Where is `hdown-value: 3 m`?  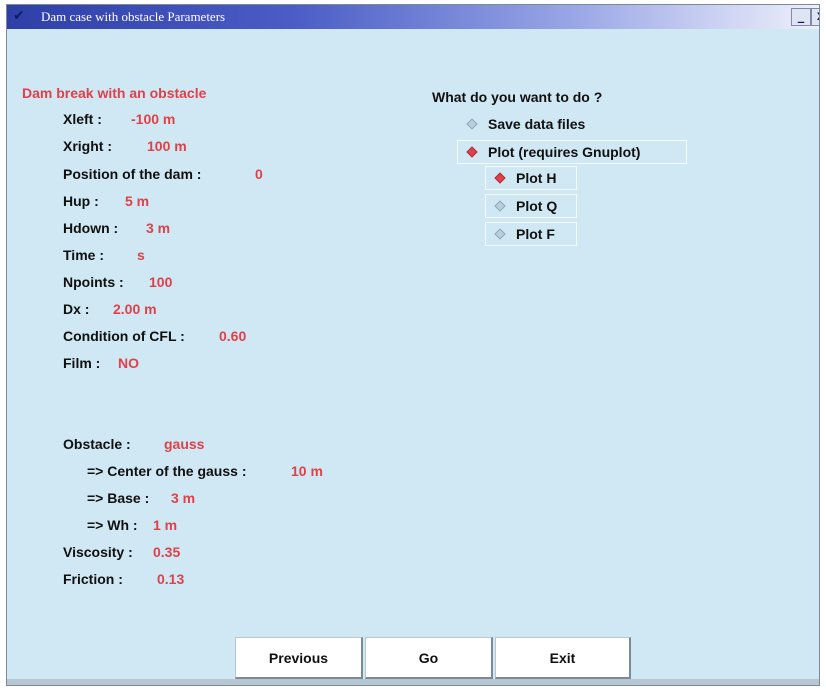 hdown-value: 3 m is located at coordinates (158, 228).